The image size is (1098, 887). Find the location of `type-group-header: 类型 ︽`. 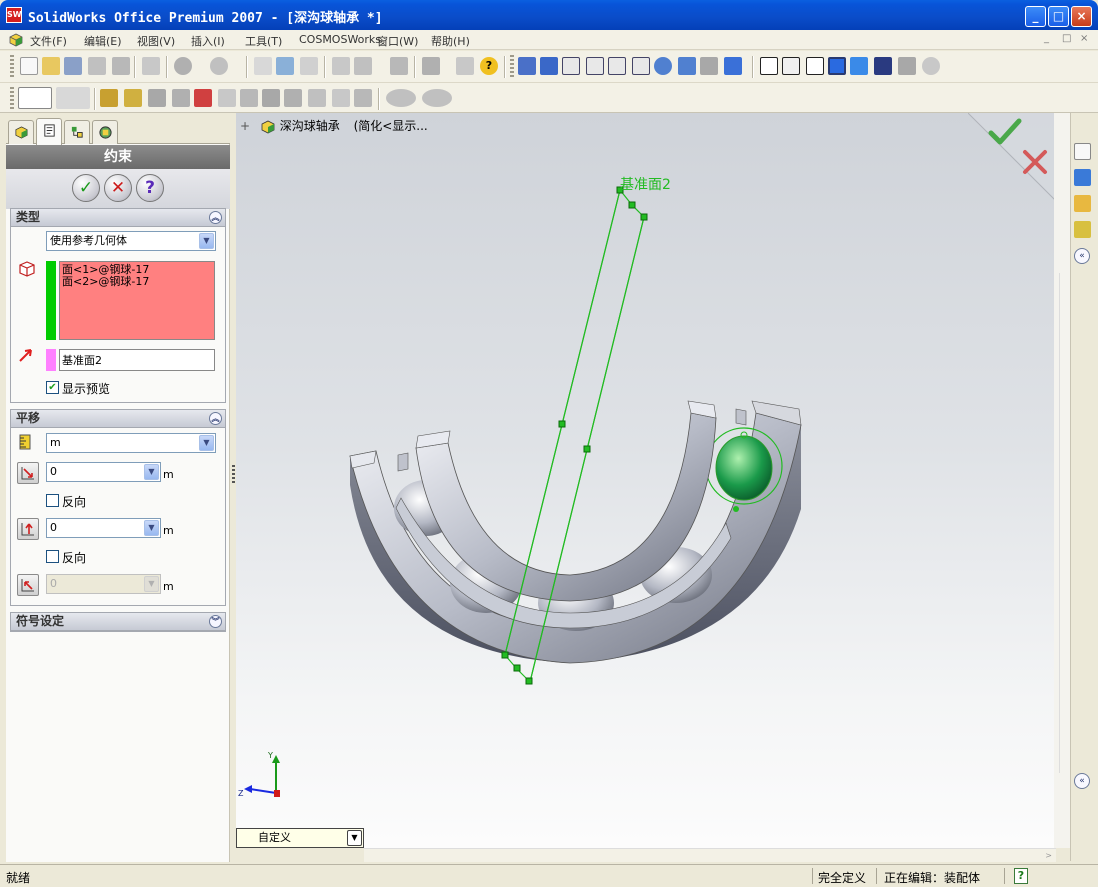

type-group-header: 类型 ︽ is located at coordinates (118, 218).